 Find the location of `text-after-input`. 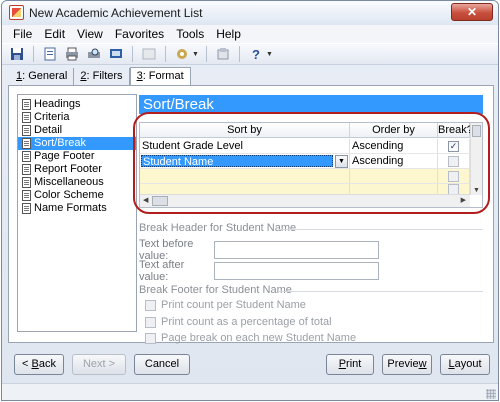

text-after-input is located at coordinates (296, 271).